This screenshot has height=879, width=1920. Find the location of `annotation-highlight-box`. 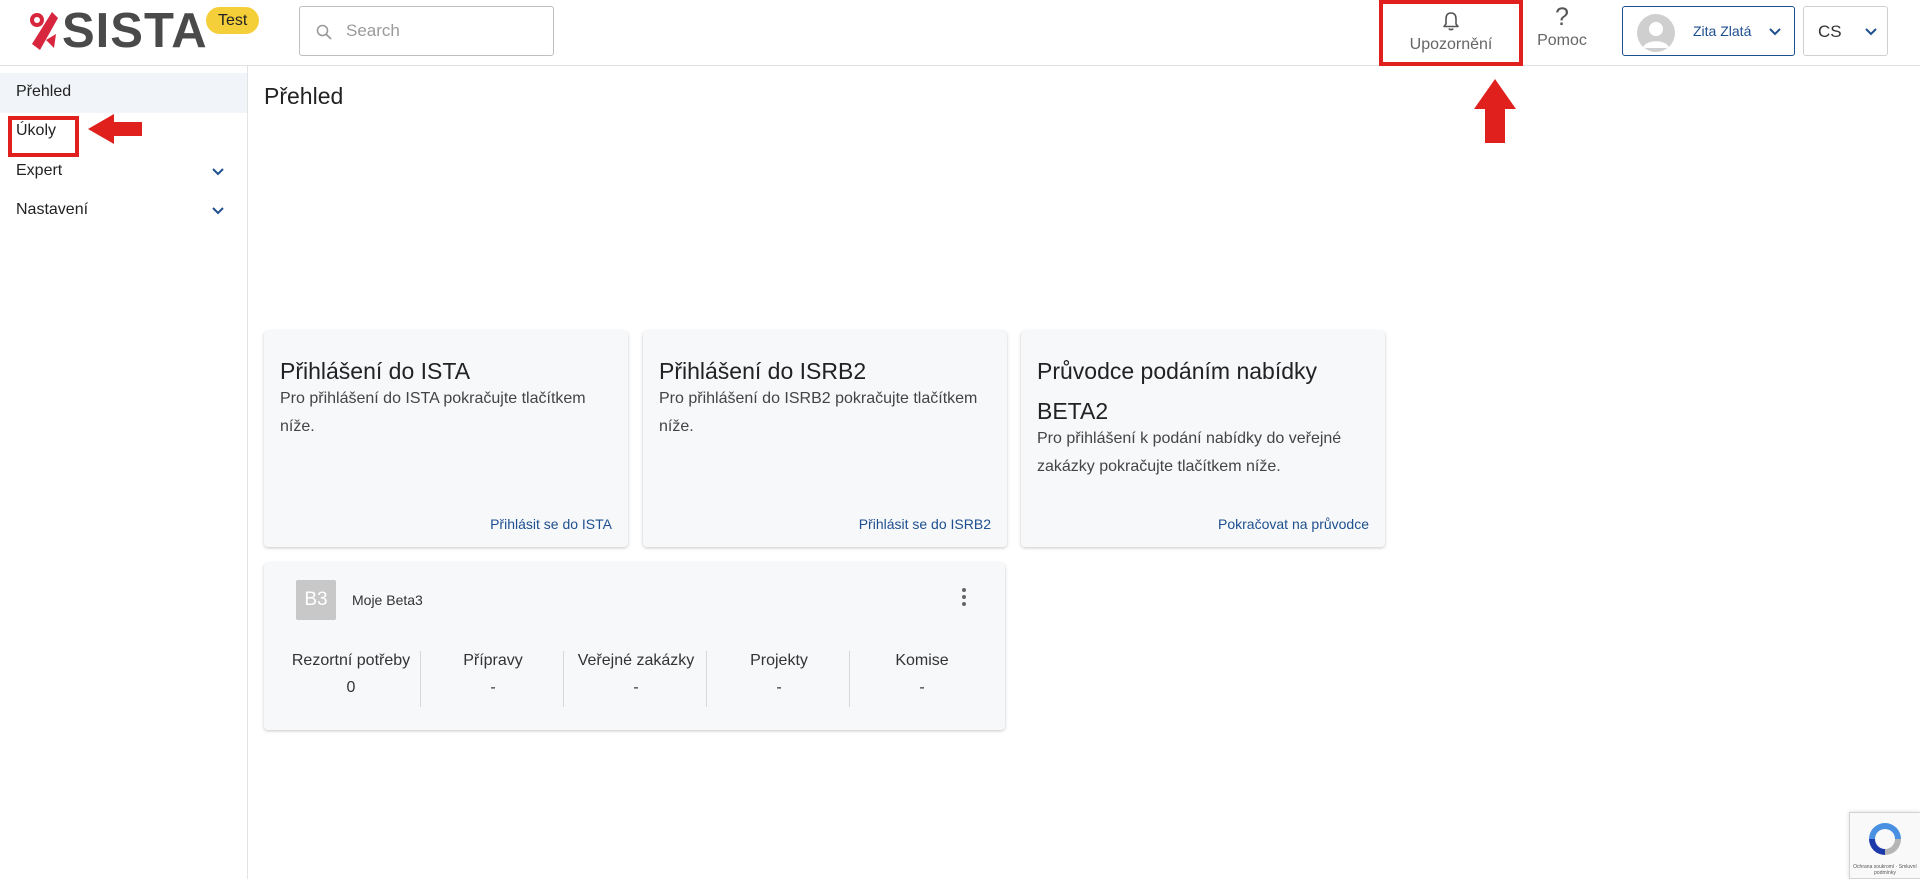

annotation-highlight-box is located at coordinates (43, 136).